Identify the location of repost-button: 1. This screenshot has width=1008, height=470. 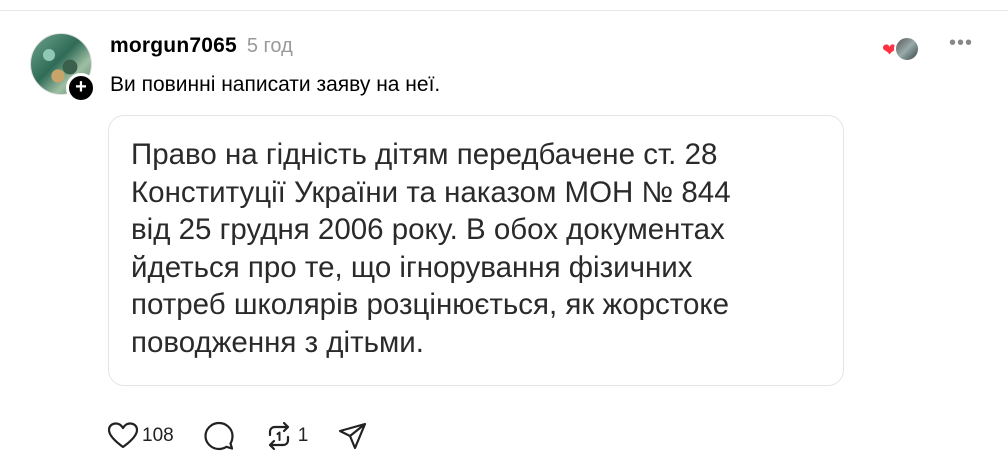
(286, 436).